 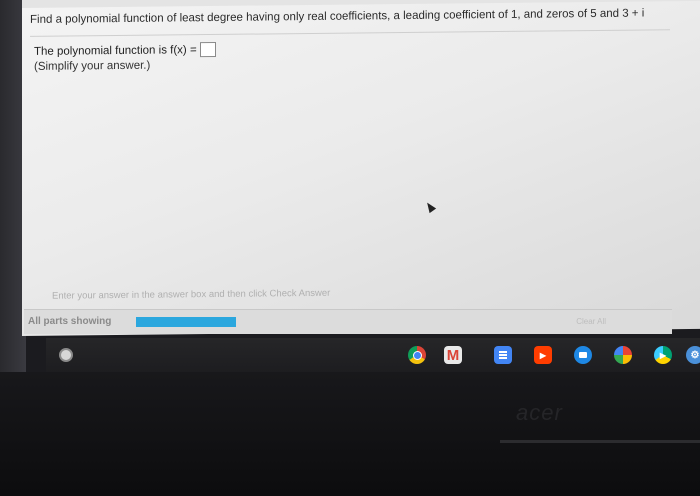 I want to click on answer-label: The polynomial function is f(x) =, so click(x=115, y=50).